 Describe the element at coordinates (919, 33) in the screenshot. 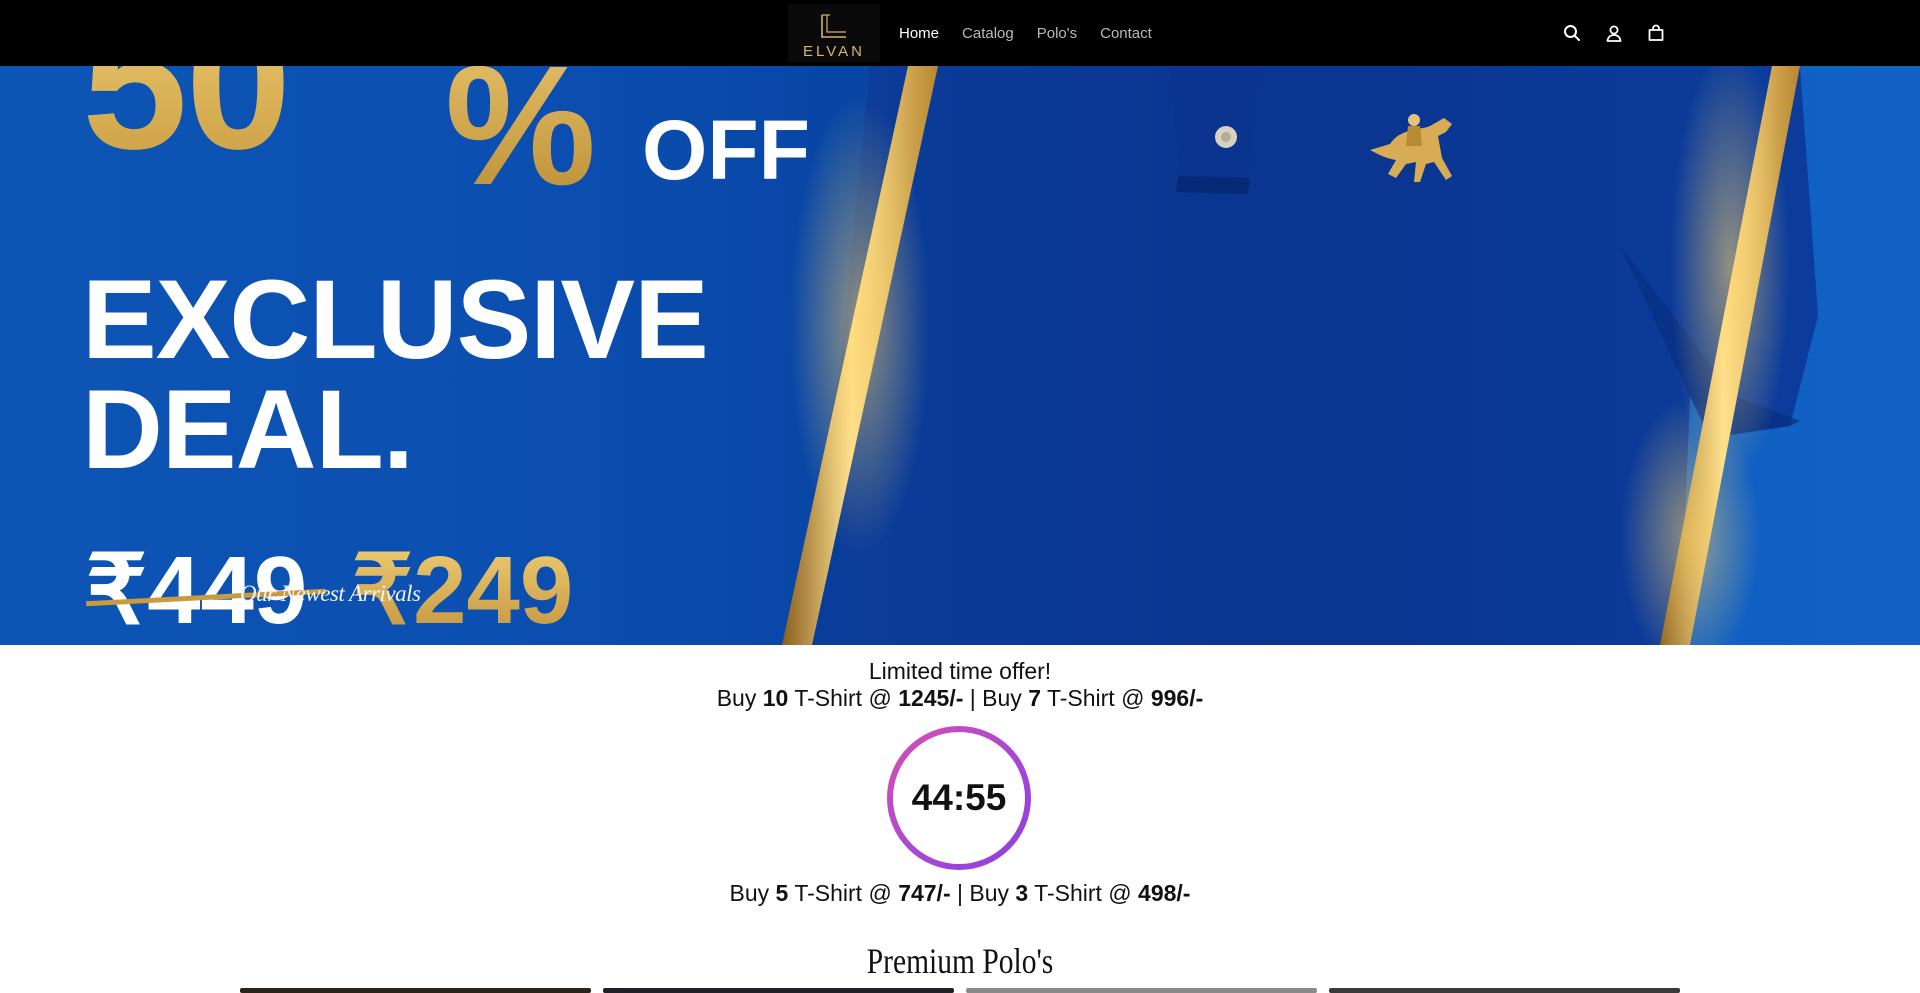

I see `nav-home: Home` at that location.